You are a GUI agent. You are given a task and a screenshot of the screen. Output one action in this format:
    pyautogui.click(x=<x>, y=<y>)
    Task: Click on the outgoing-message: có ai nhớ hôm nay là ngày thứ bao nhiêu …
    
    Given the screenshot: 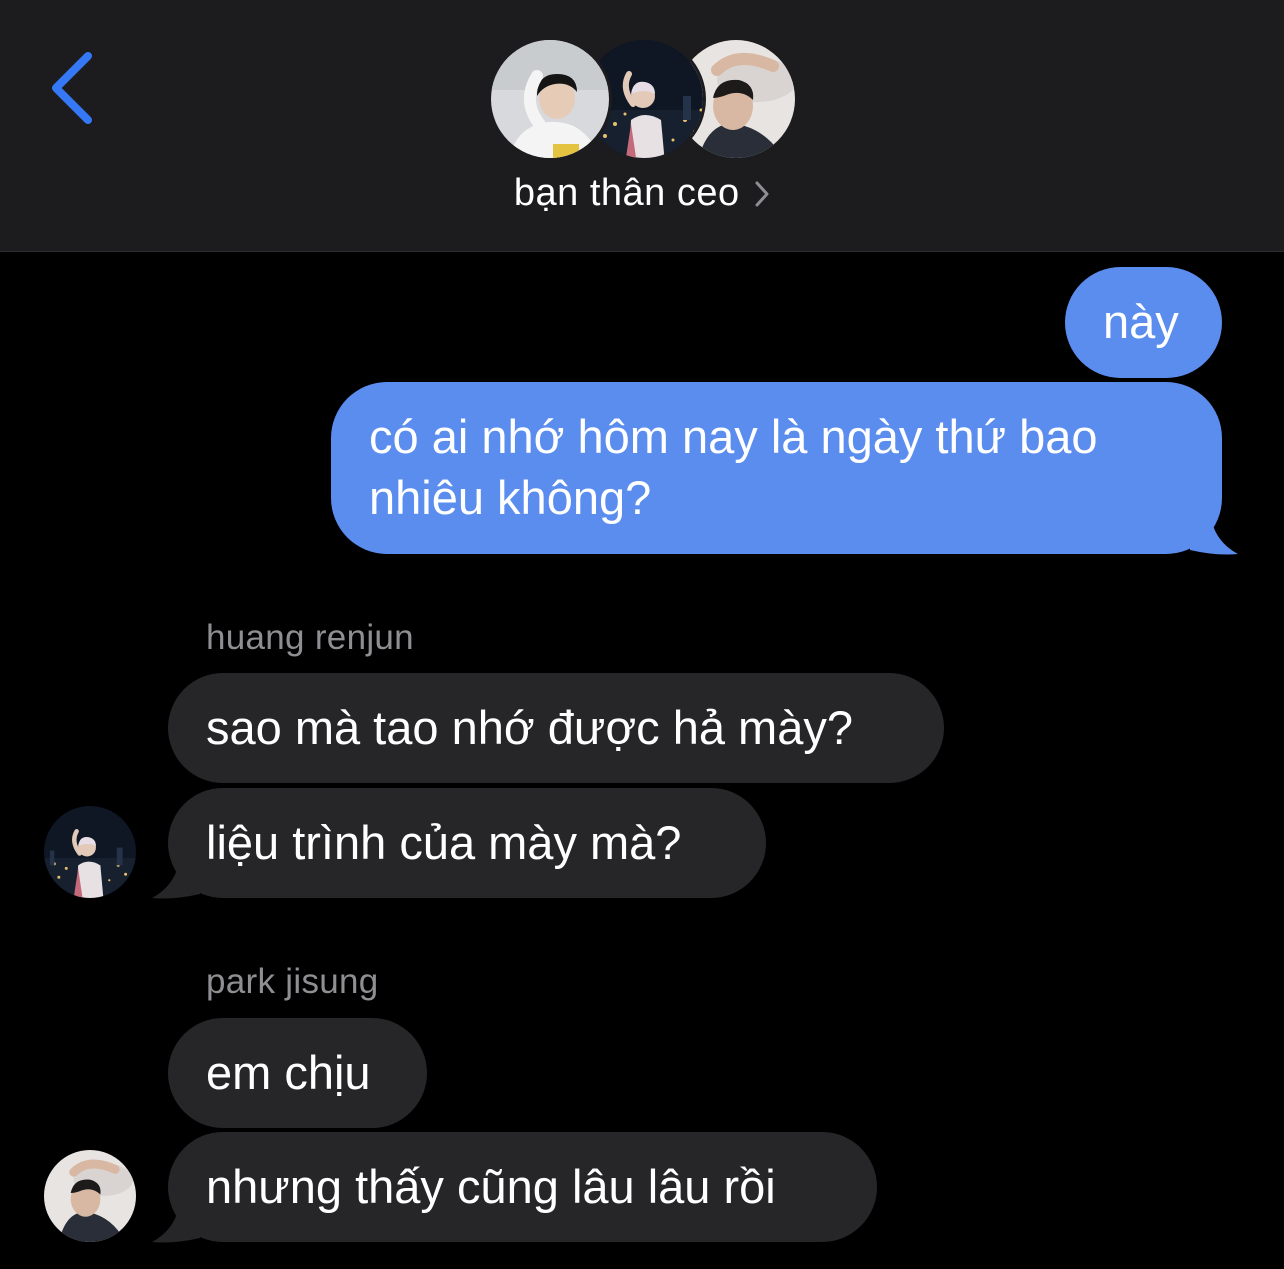 What is the action you would take?
    pyautogui.click(x=776, y=468)
    